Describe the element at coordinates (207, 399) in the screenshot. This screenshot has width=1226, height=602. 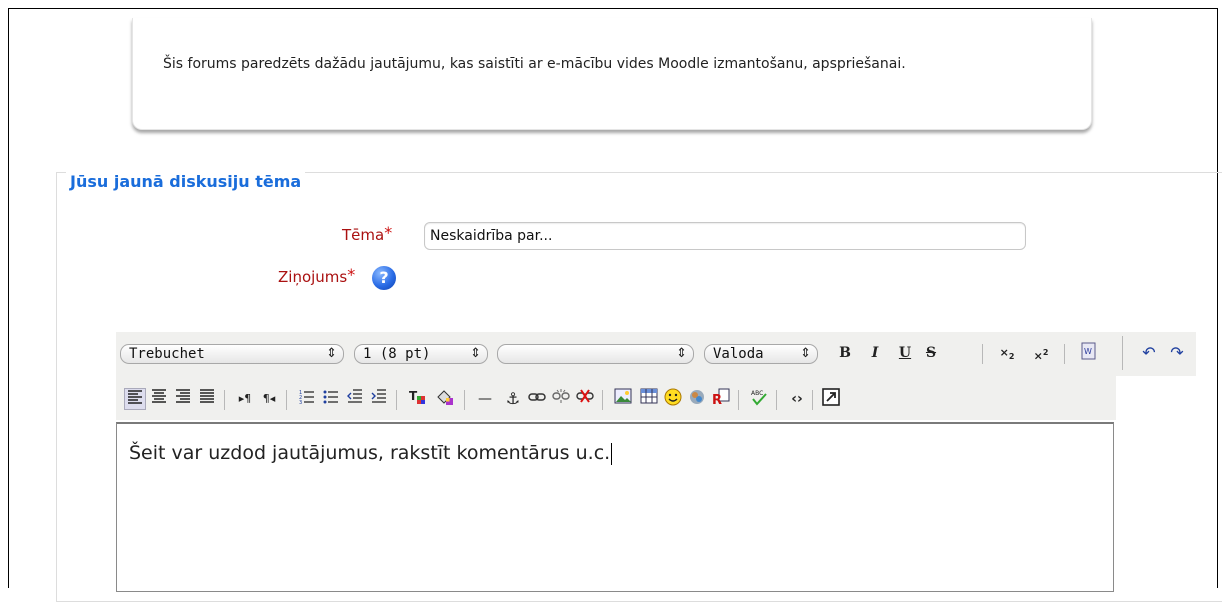
I see `justify-icon` at that location.